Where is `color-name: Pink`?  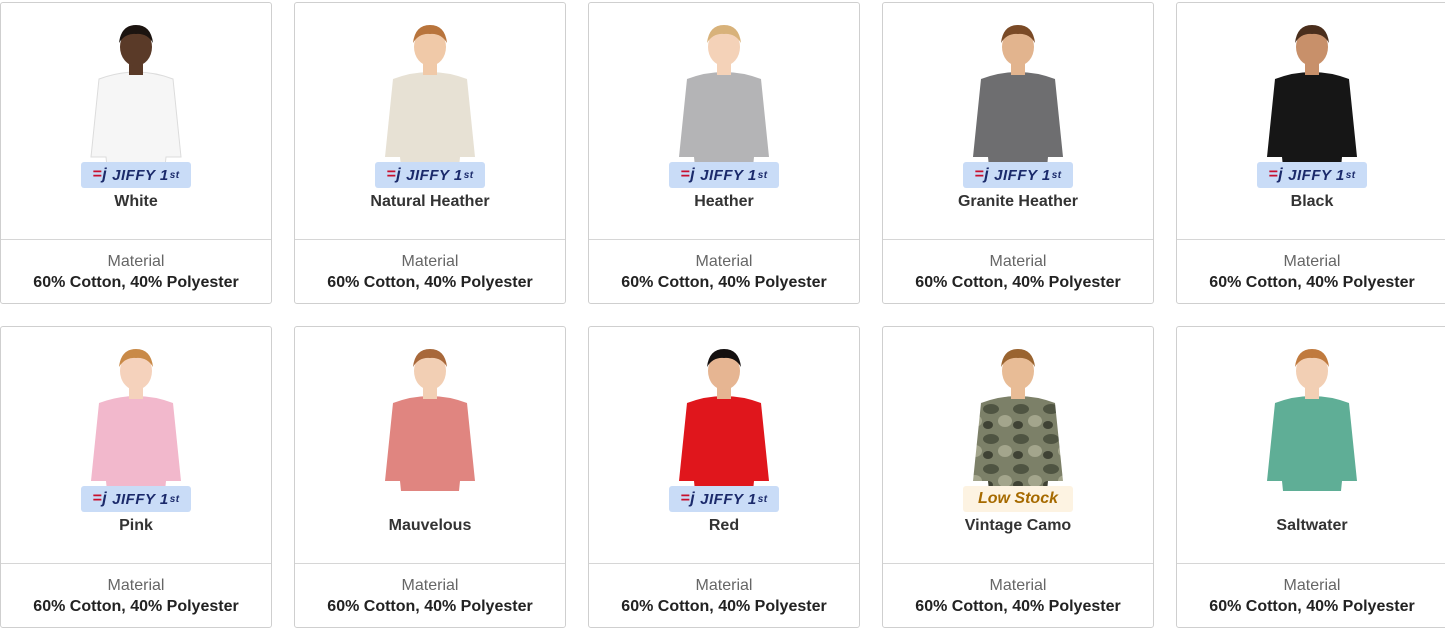
color-name: Pink is located at coordinates (136, 525).